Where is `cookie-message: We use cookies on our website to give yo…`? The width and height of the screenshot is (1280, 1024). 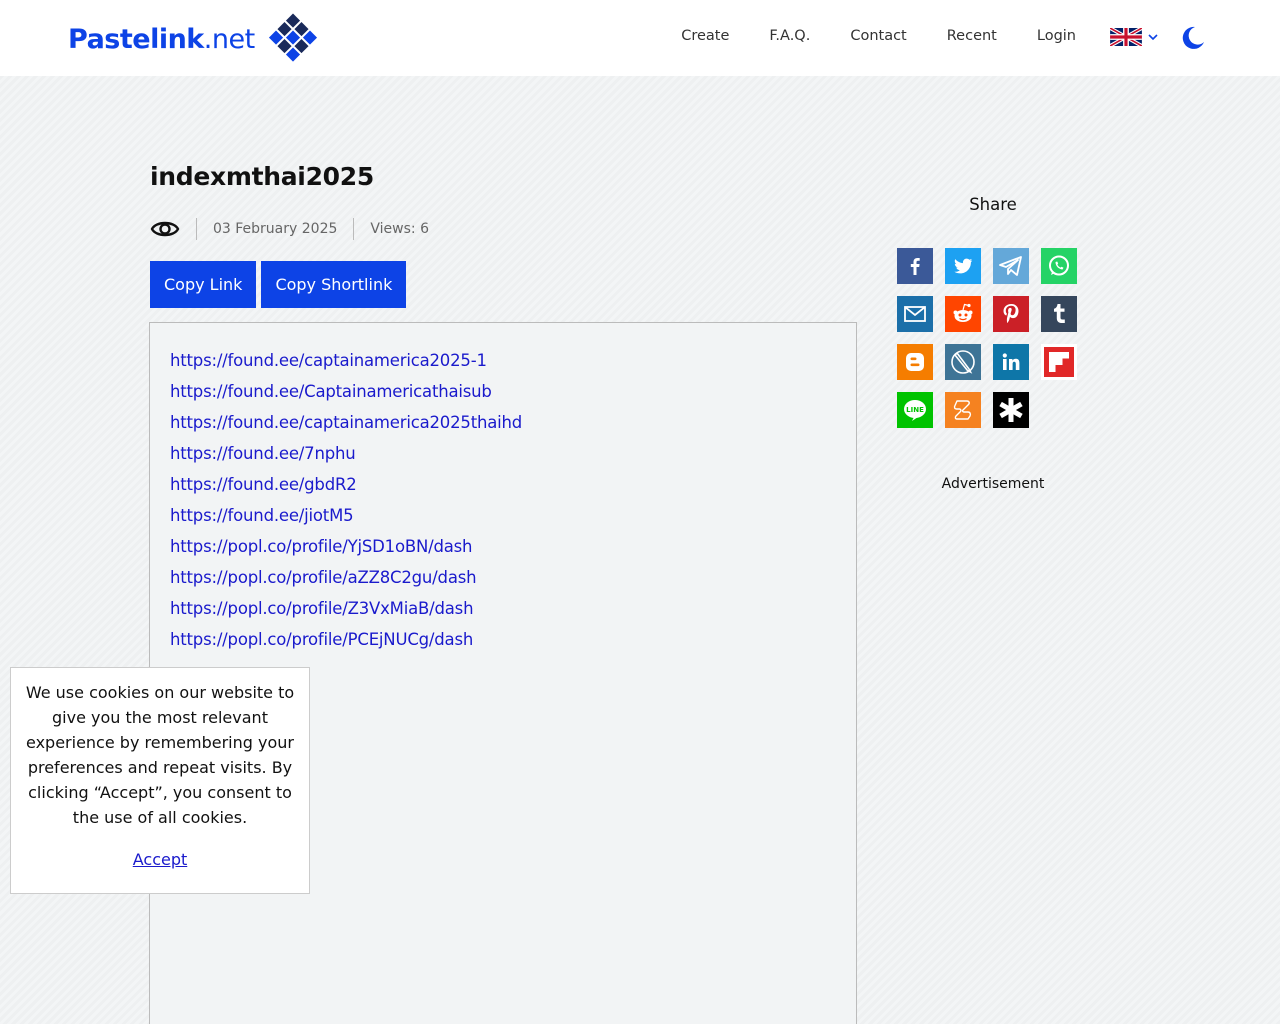
cookie-message: We use cookies on our website to give yo… is located at coordinates (160, 755).